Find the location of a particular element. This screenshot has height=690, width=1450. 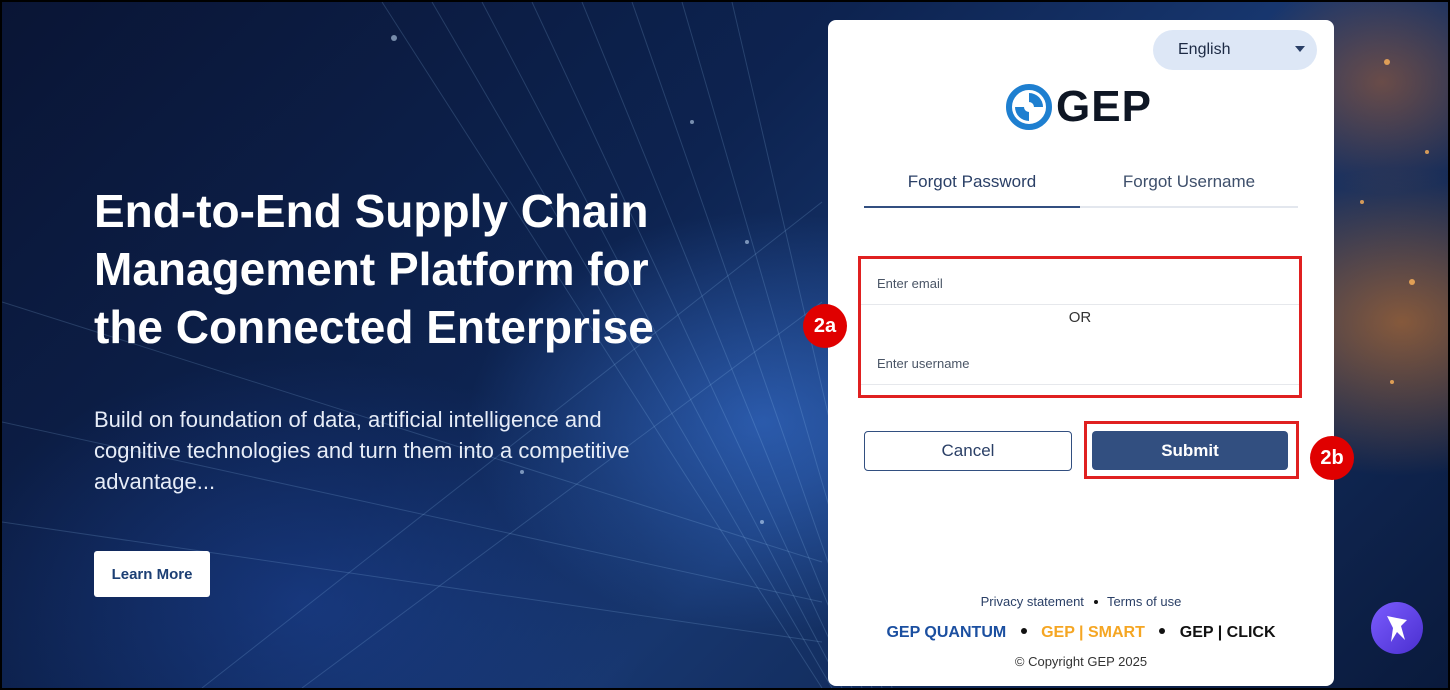

hero-title-line: the Connected Enterprise is located at coordinates (374, 327).